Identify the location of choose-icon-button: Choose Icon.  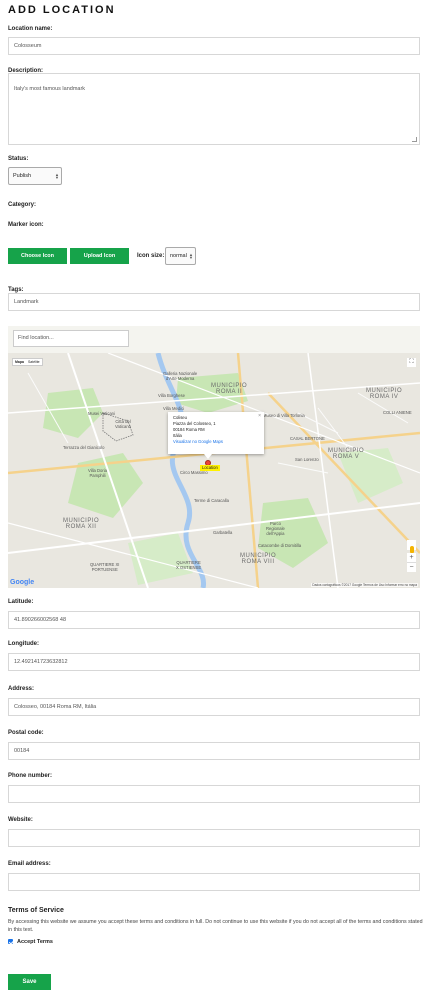
(37, 256).